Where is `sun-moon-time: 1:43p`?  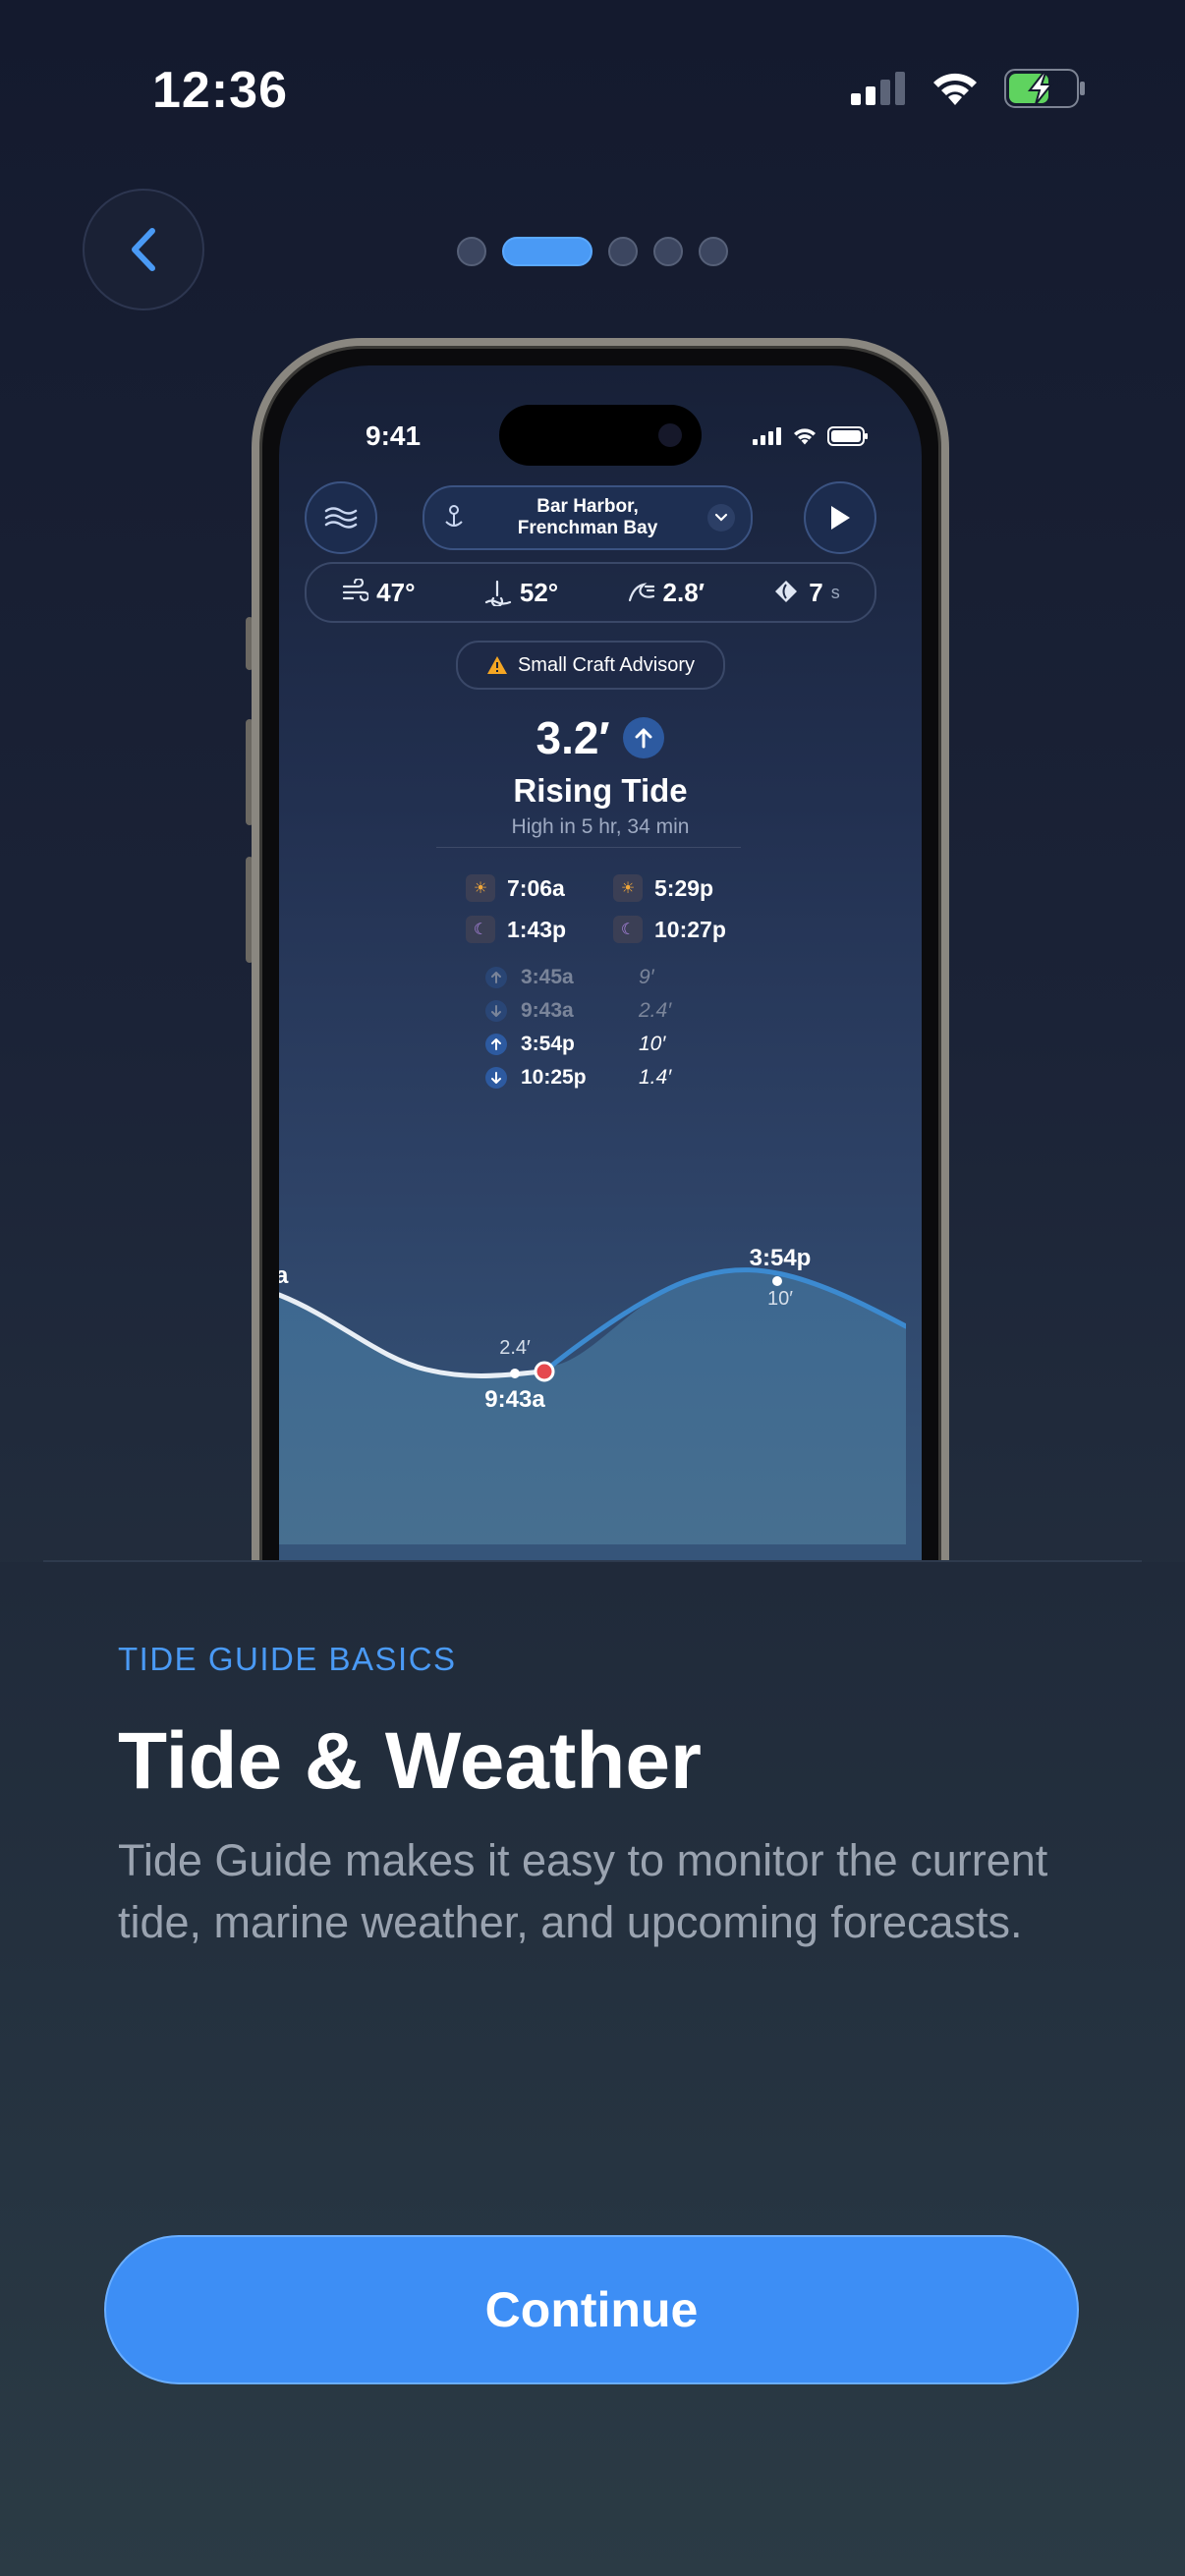 sun-moon-time: 1:43p is located at coordinates (537, 929).